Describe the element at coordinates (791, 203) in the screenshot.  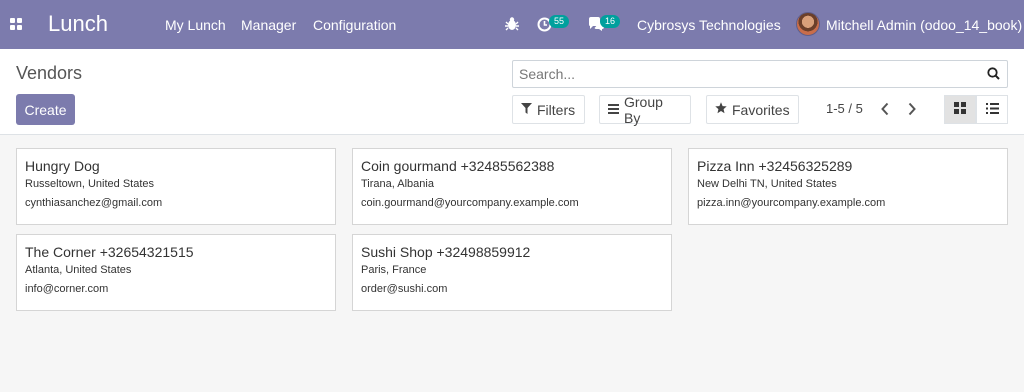
I see `vendor-email: pizza.inn@yourcompany.example.com` at that location.